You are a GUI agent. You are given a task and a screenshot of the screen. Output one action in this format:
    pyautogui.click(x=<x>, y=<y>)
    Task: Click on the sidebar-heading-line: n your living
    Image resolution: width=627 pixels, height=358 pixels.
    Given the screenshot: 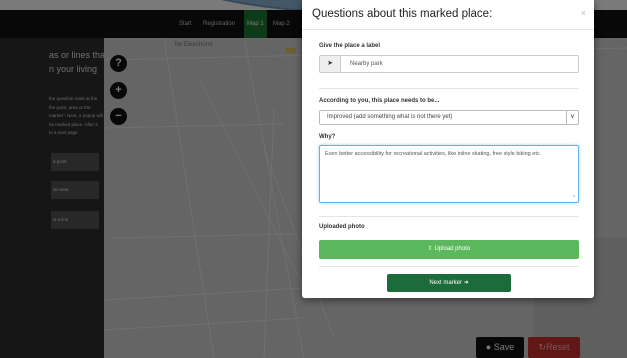 What is the action you would take?
    pyautogui.click(x=73, y=69)
    